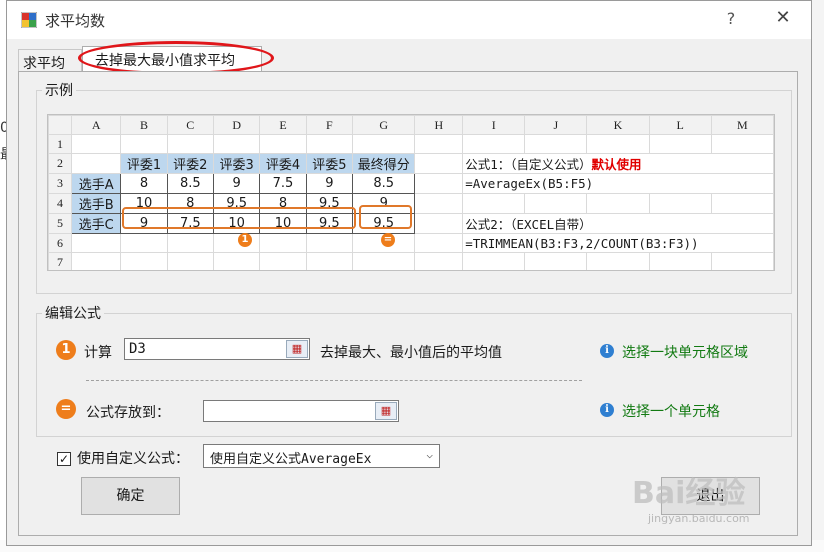  What do you see at coordinates (50, 70) in the screenshot?
I see `tab-average: 求平均数` at bounding box center [50, 70].